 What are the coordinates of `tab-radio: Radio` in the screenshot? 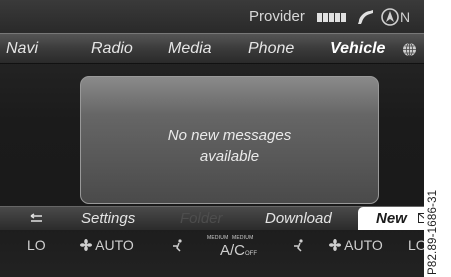 It's located at (112, 49).